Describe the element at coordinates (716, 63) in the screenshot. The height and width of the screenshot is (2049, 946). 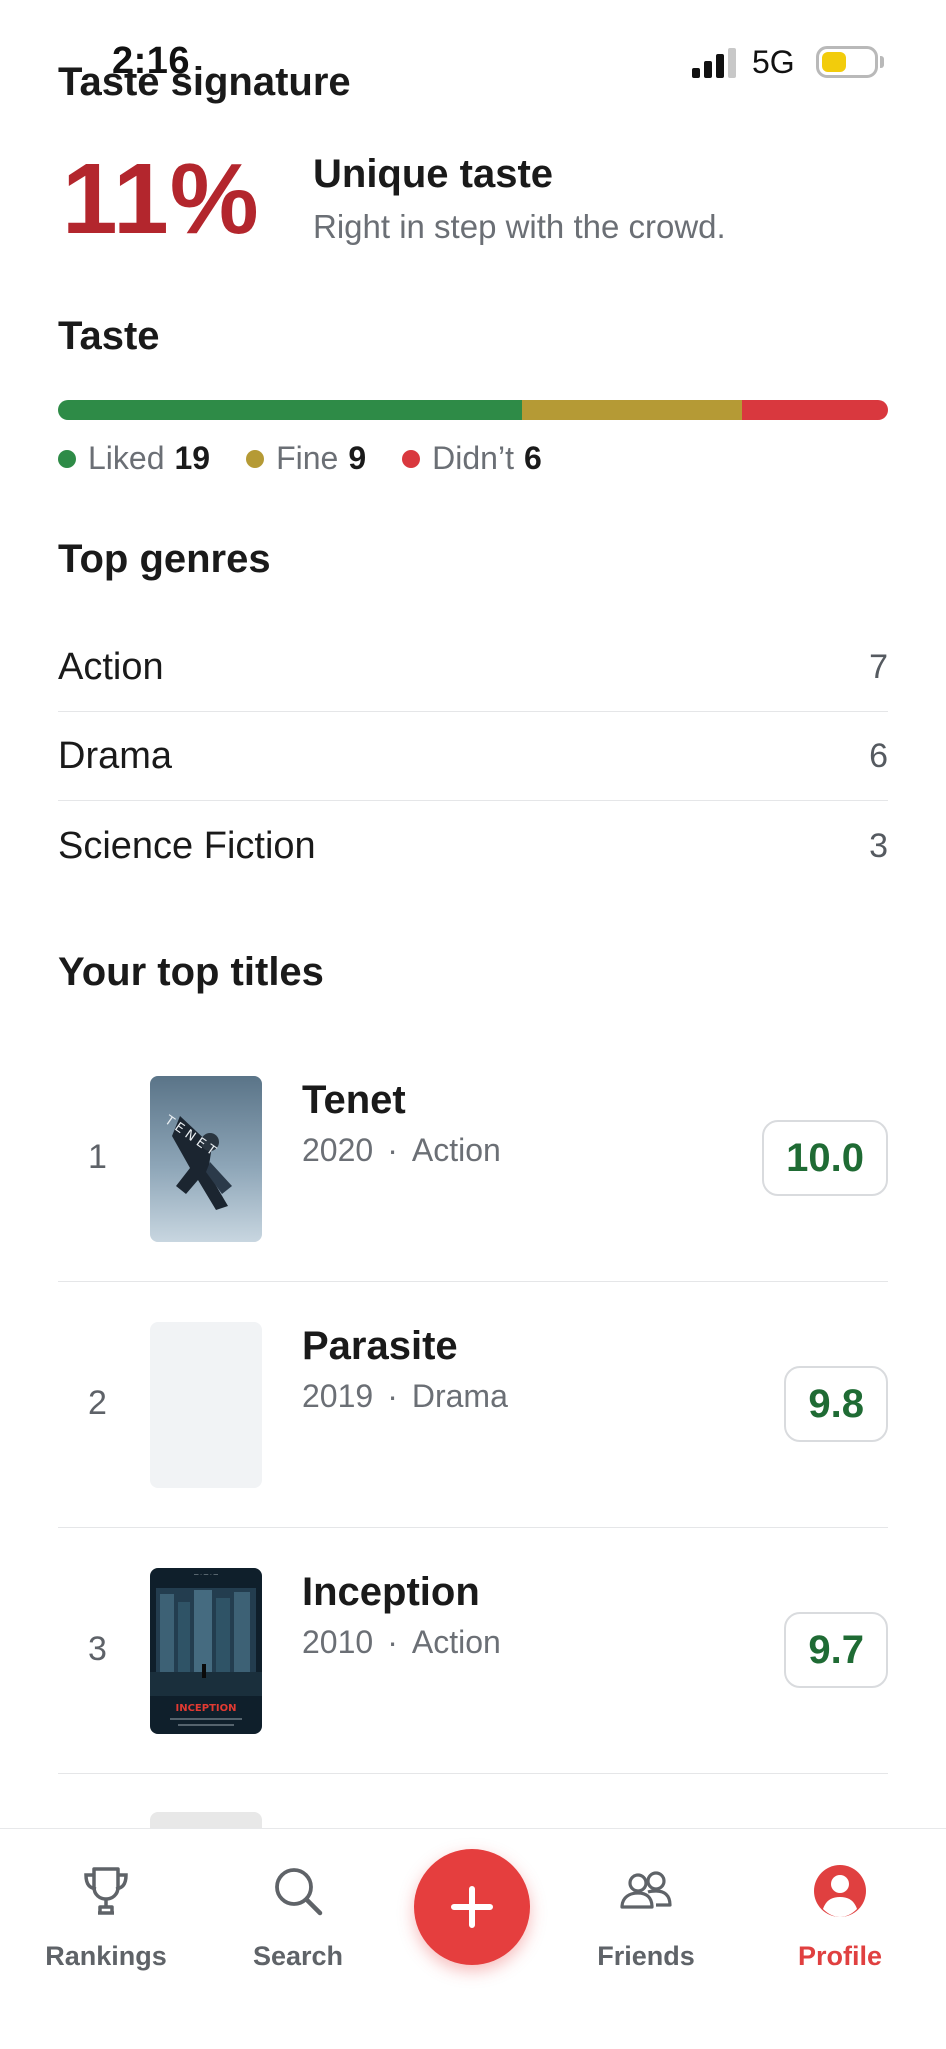
I see `signal-icon` at that location.